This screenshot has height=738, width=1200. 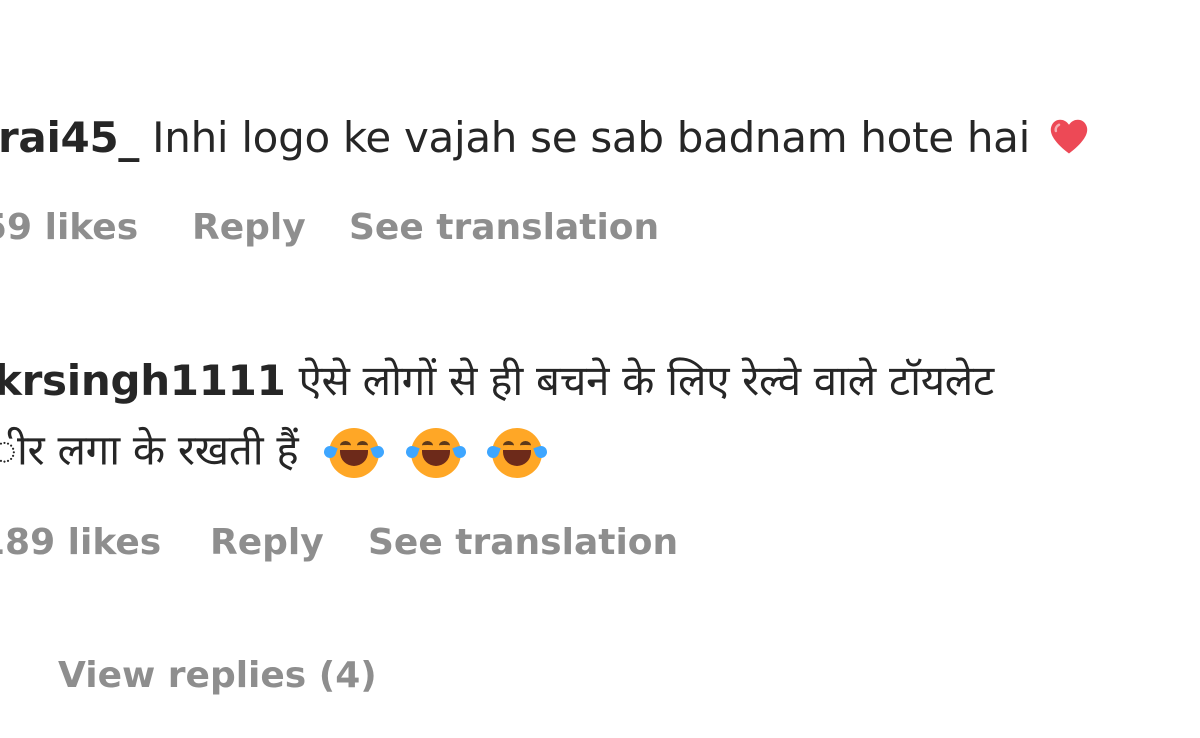 What do you see at coordinates (1069, 136) in the screenshot?
I see `red-heart-icon` at bounding box center [1069, 136].